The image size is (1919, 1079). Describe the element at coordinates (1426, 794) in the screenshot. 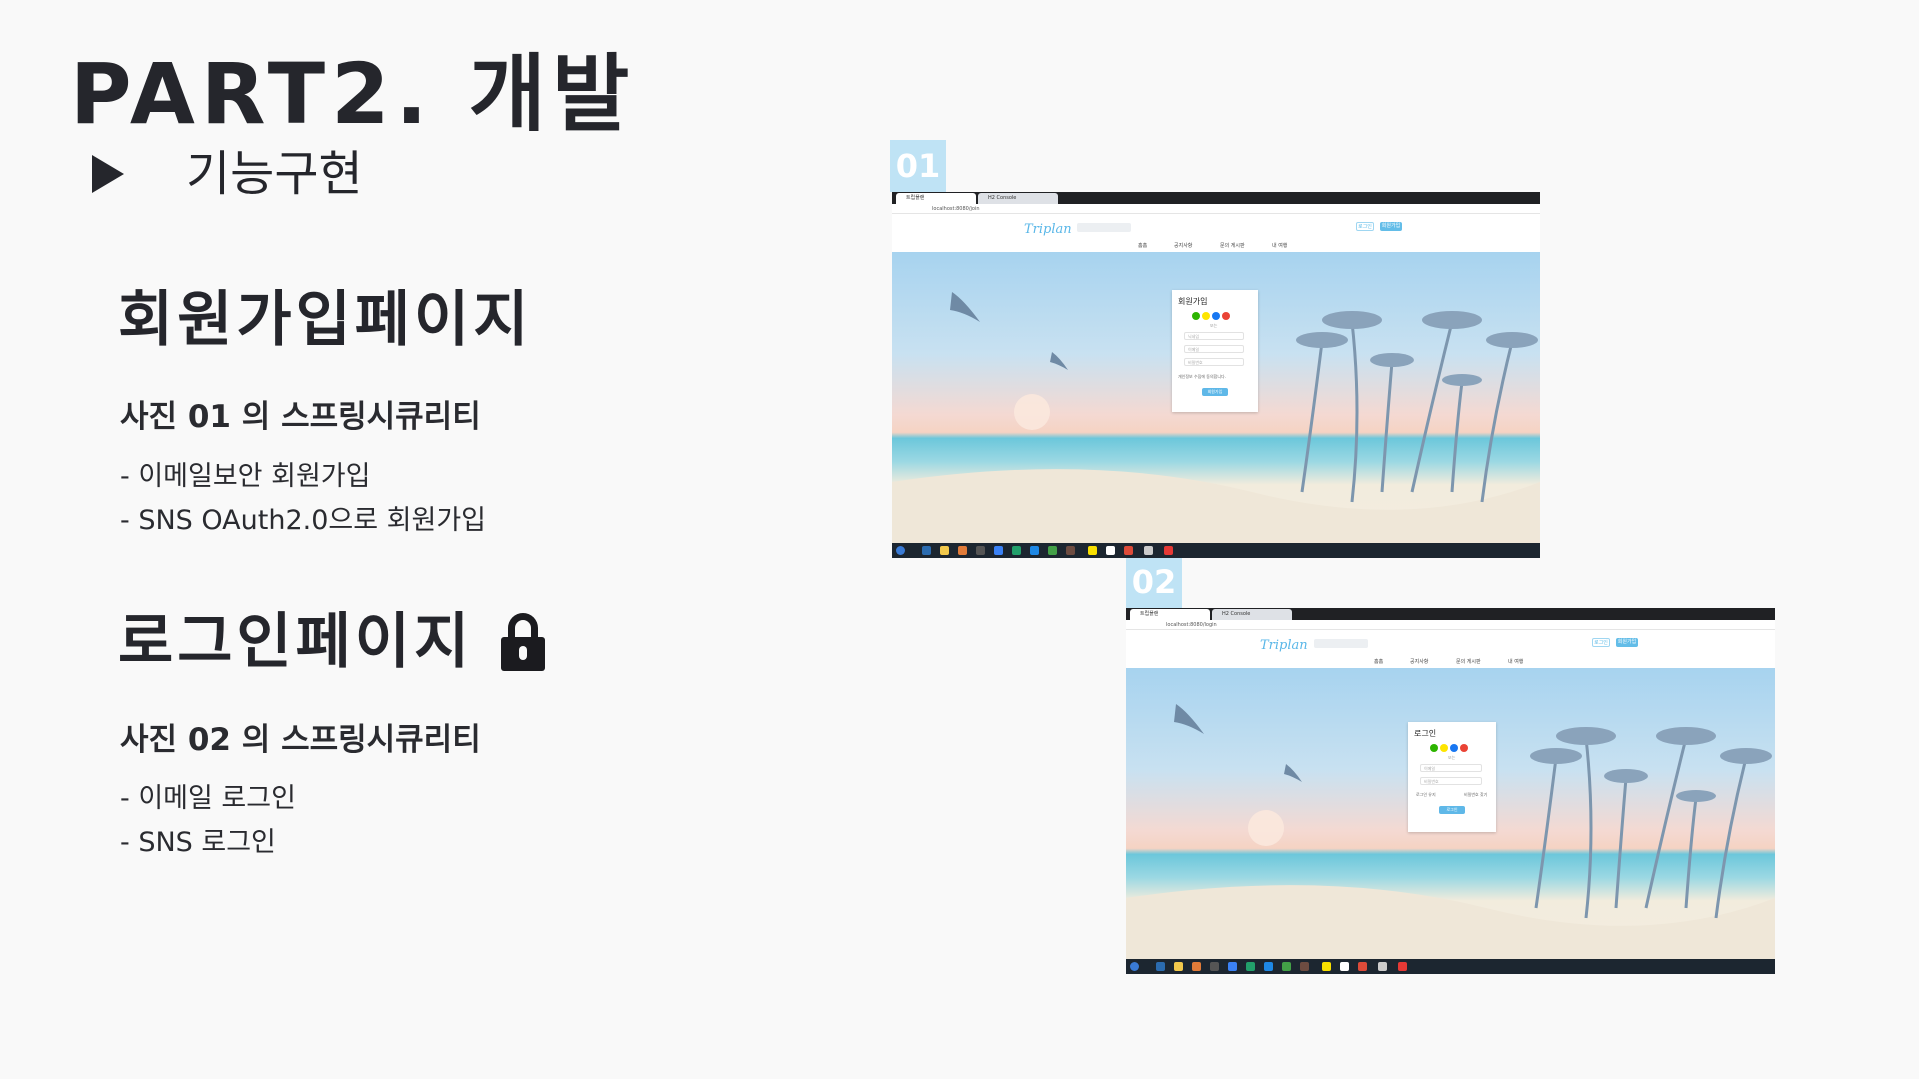

I see `remember-checkbox: 로그인 유지` at that location.